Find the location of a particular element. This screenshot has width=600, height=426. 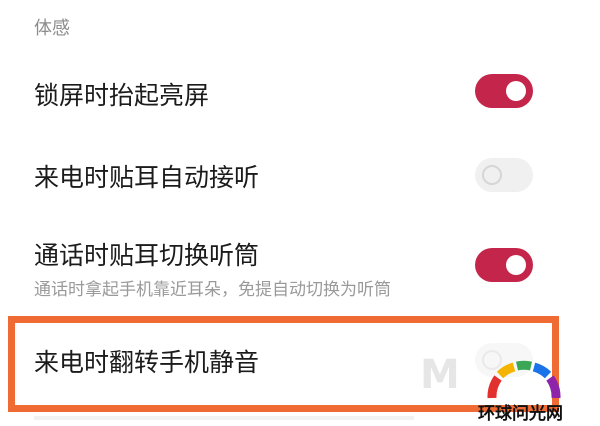

setting-title: 来电时贴耳自动接听 is located at coordinates (147, 177).